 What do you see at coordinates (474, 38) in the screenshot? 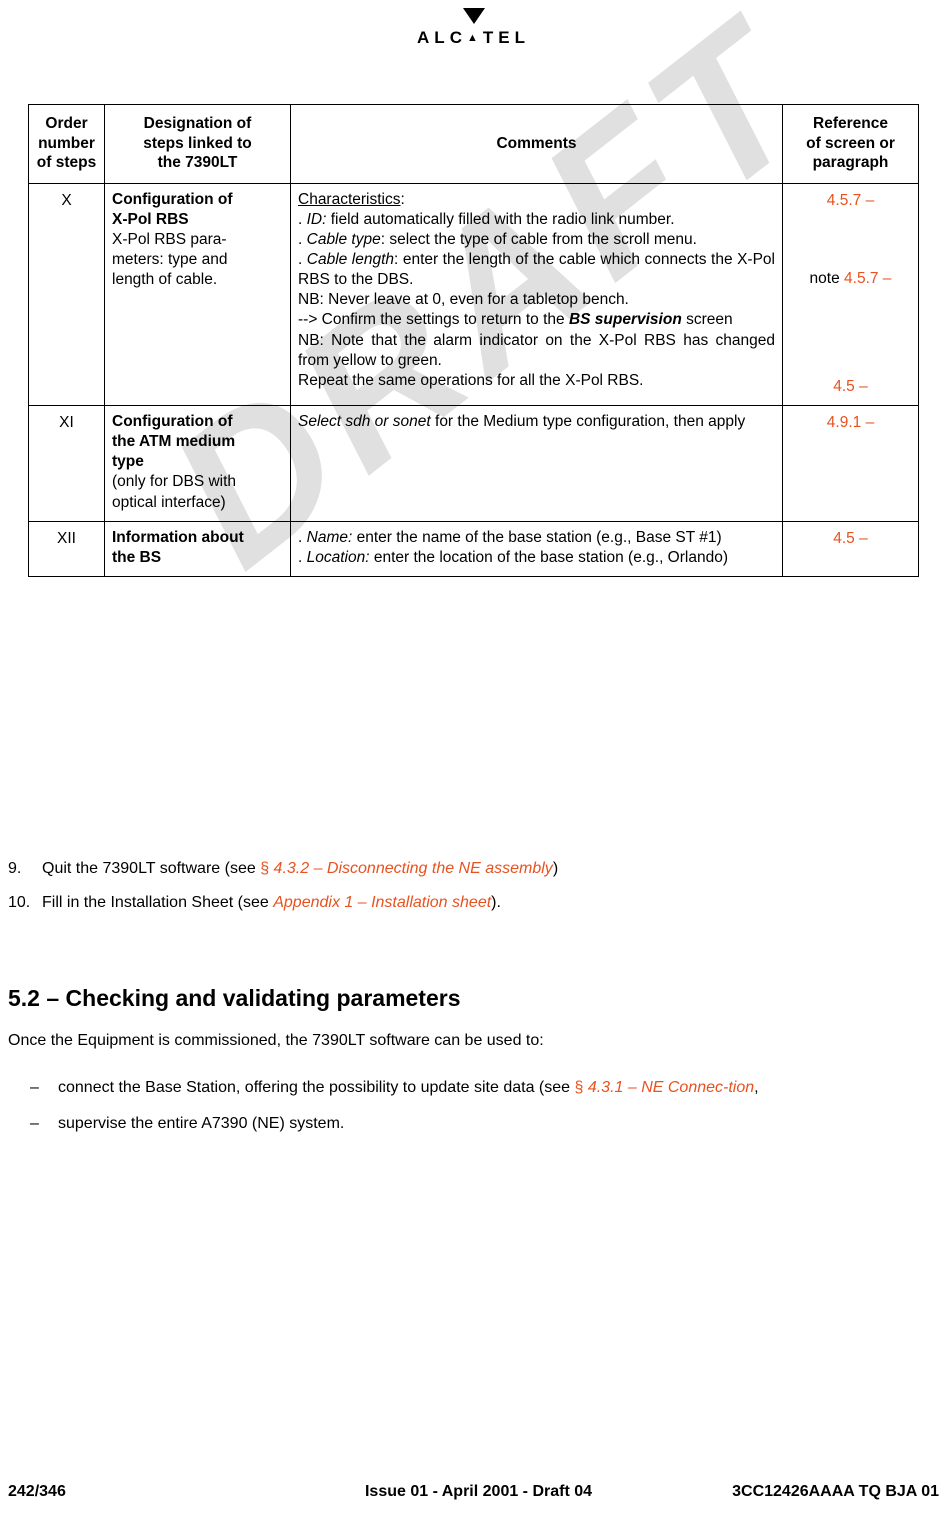
I see `triangle-icon: ▲` at bounding box center [474, 38].